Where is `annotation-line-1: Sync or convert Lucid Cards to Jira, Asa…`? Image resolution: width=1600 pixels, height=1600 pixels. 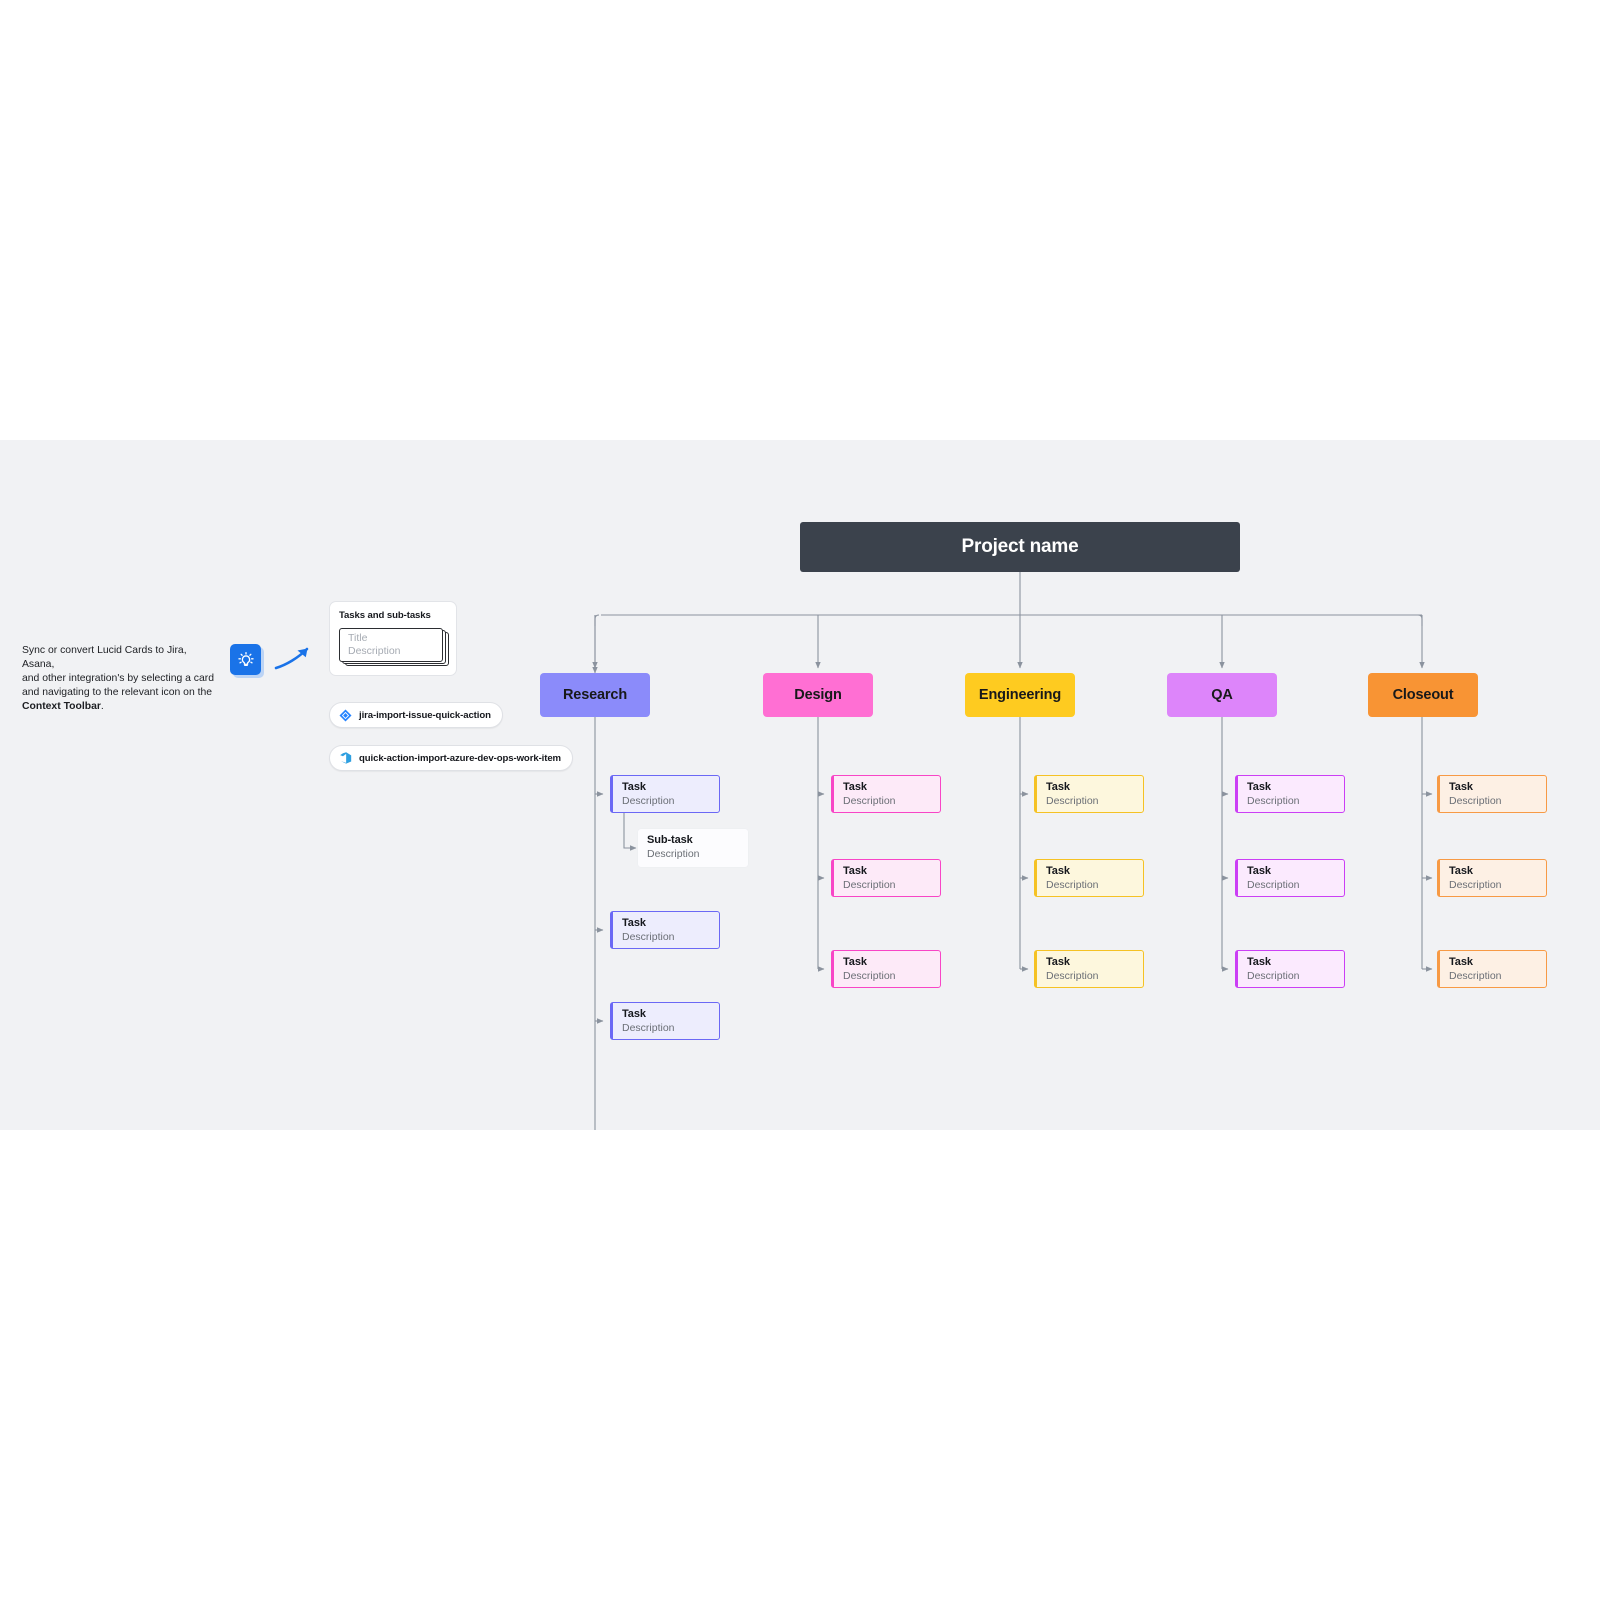 annotation-line-1: Sync or convert Lucid Cards to Jira, Asa… is located at coordinates (104, 658).